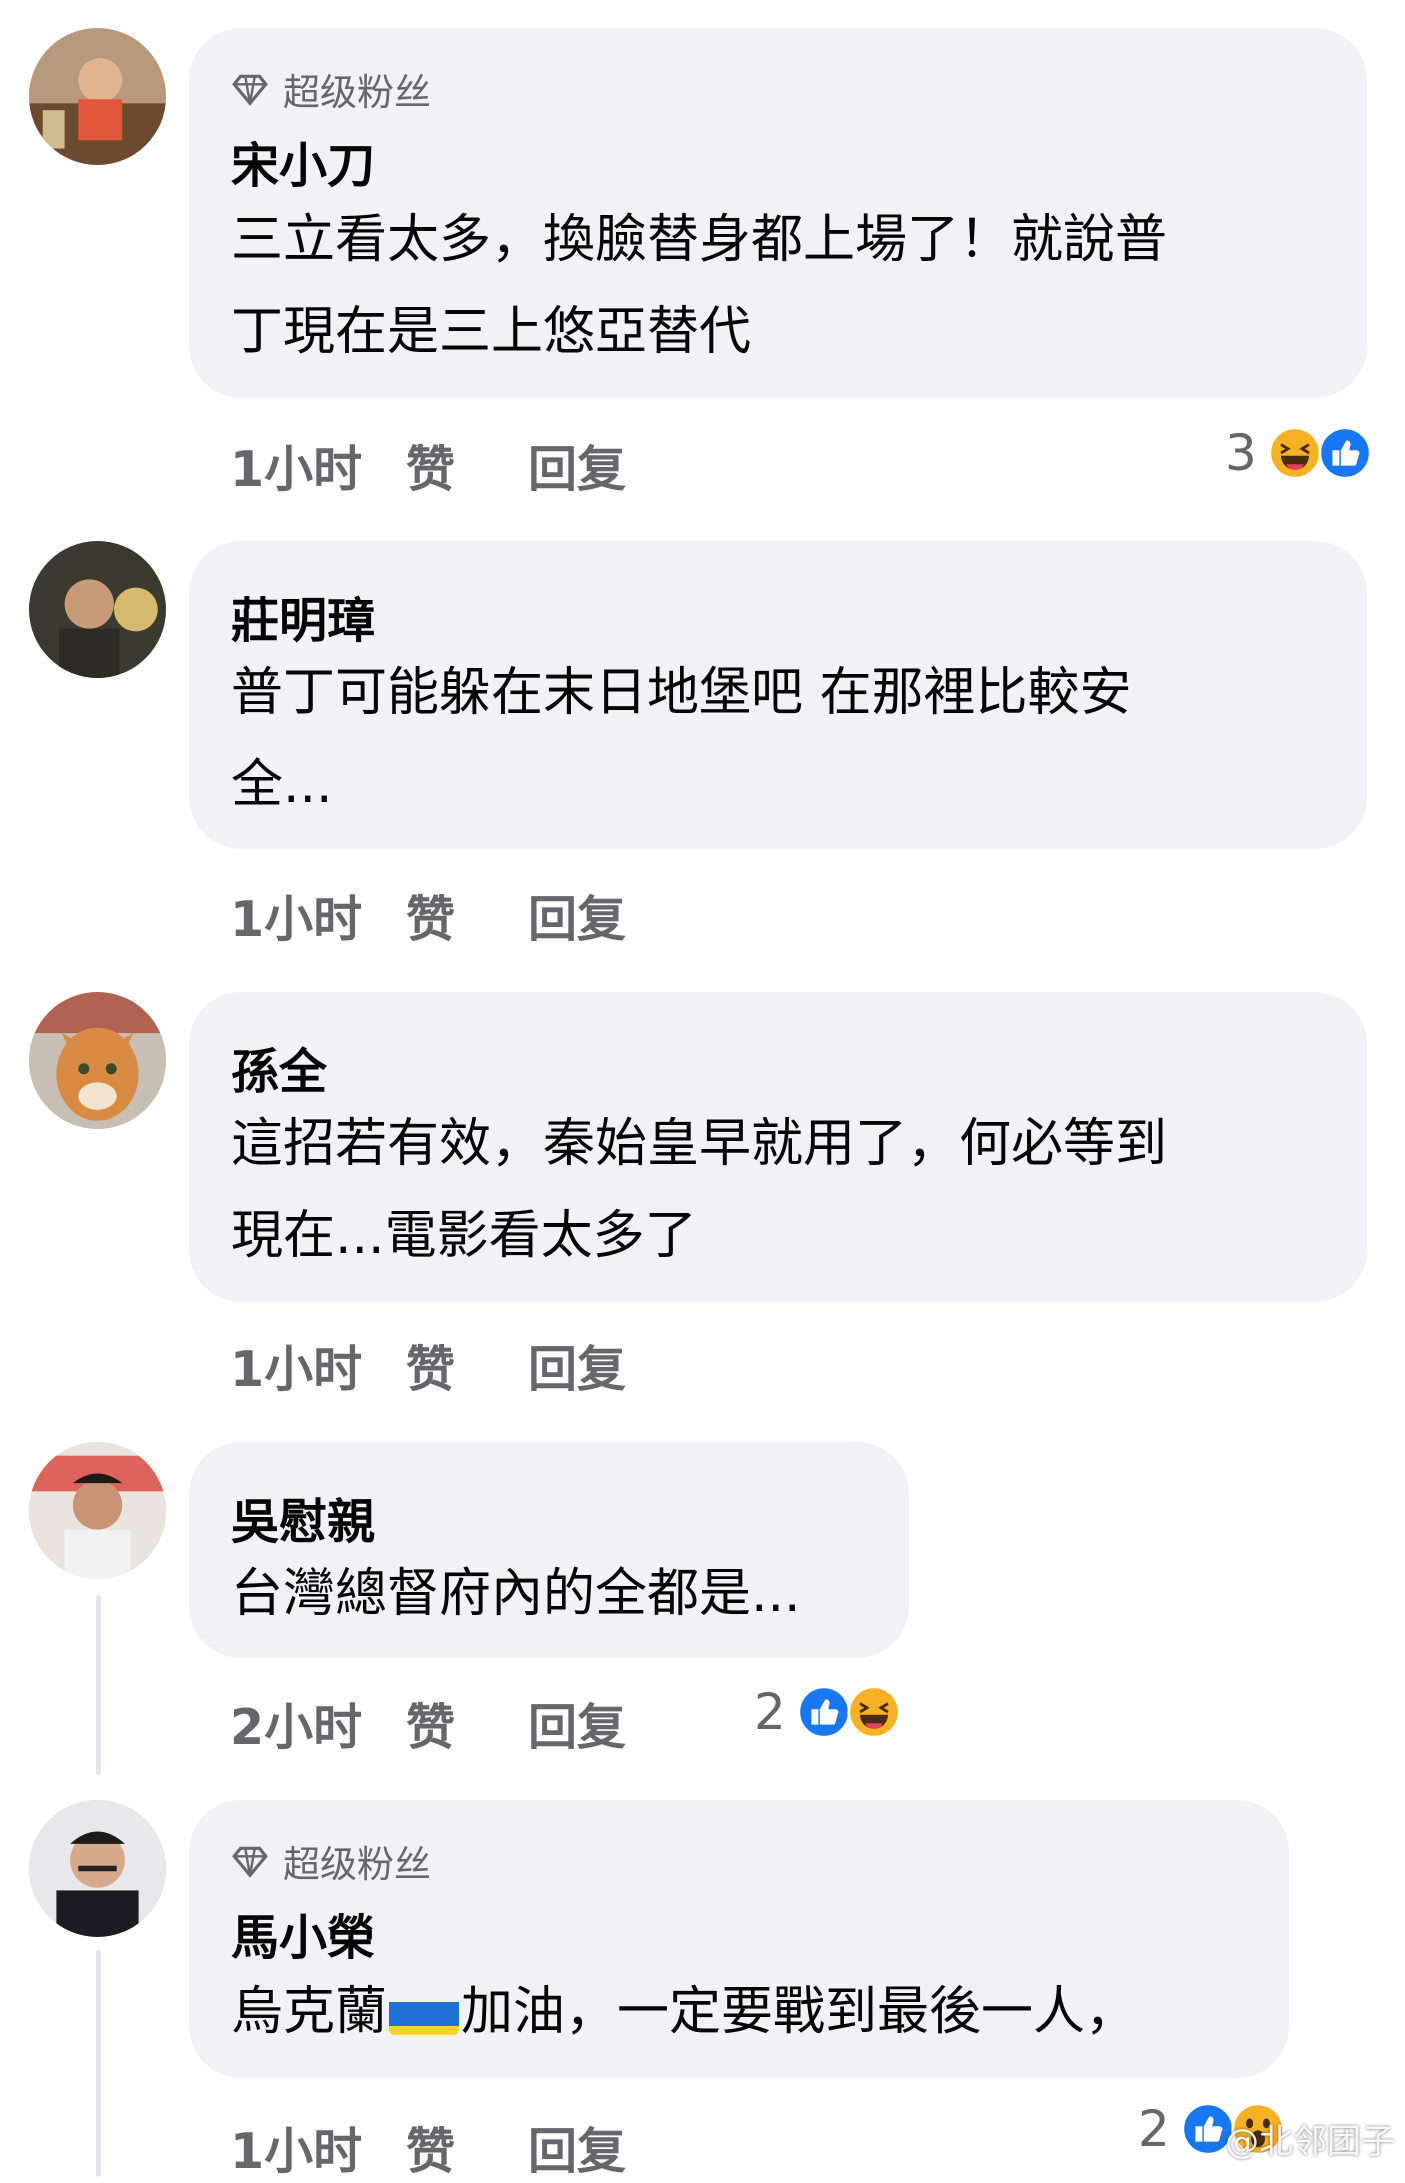  I want to click on comment-author: 莊明璋, so click(303, 616).